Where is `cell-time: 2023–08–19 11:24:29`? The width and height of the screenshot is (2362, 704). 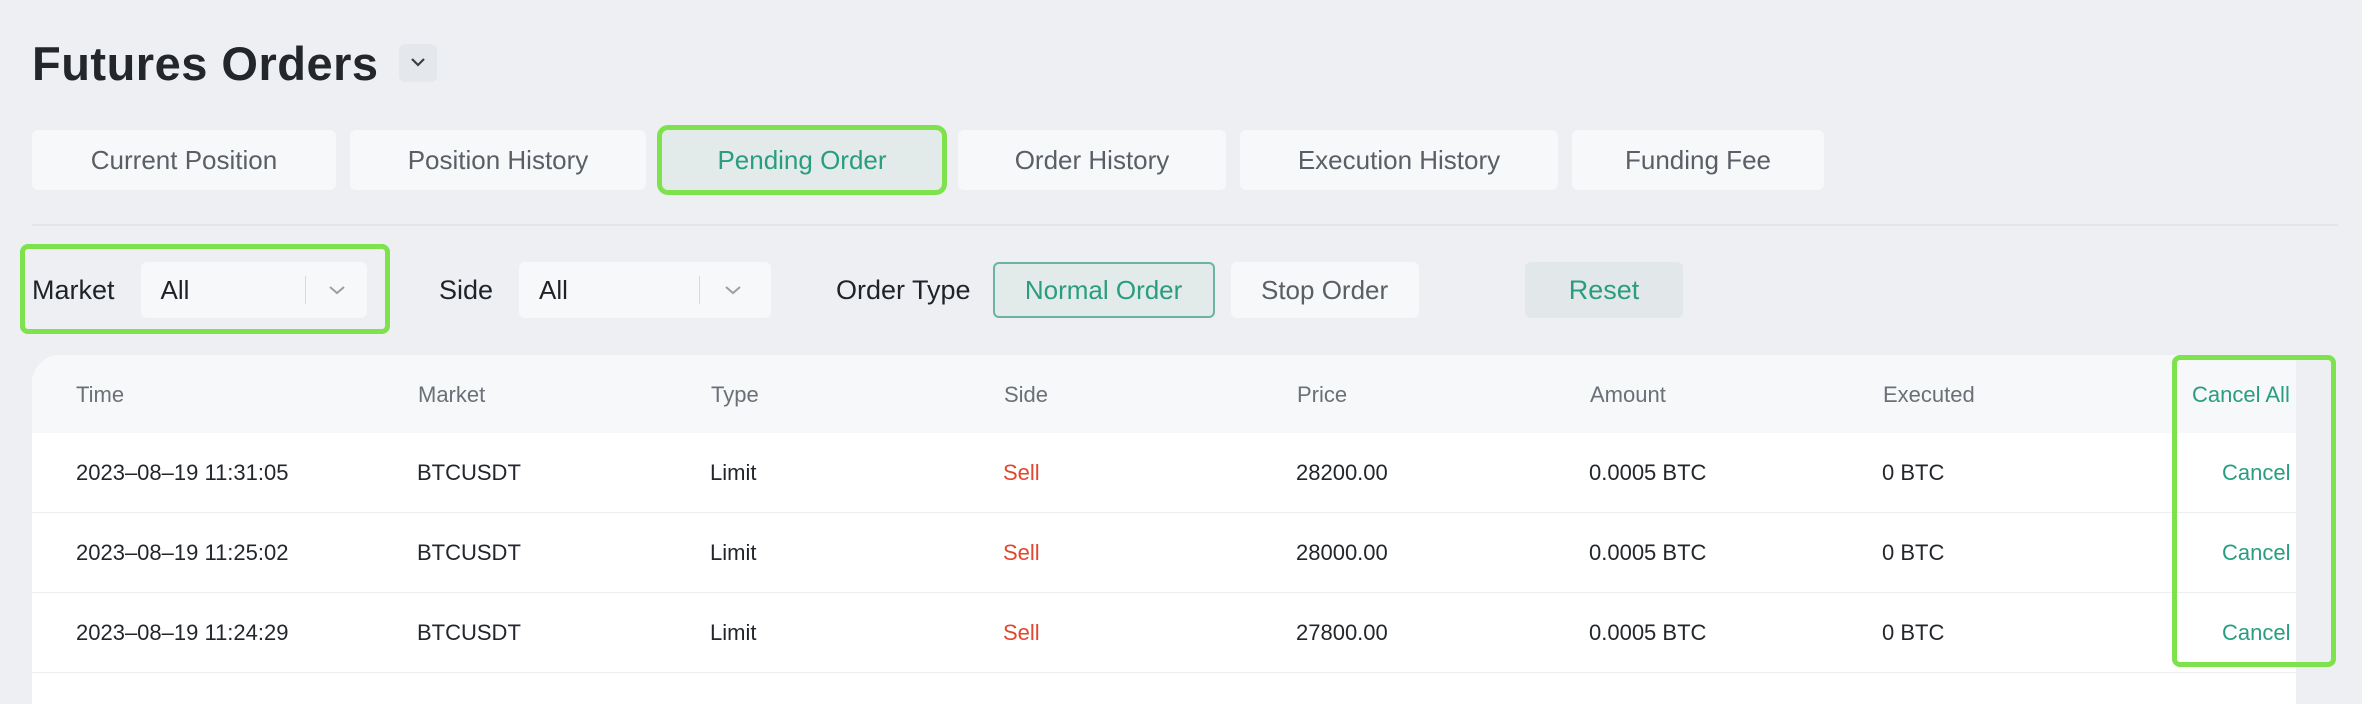
cell-time: 2023–08–19 11:24:29 is located at coordinates (182, 632).